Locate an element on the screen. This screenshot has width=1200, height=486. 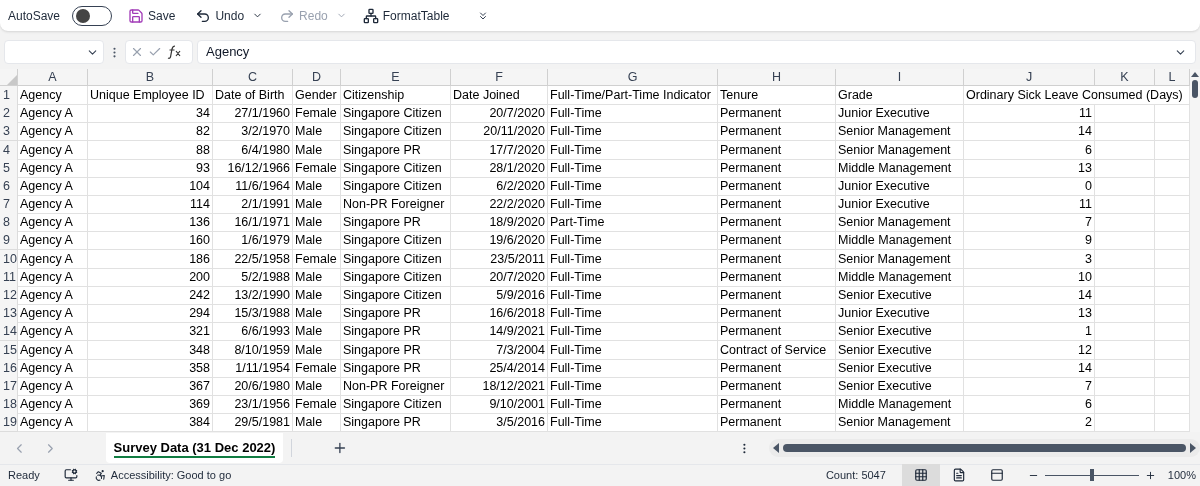
zoom-level: 100% is located at coordinates (1181, 475).